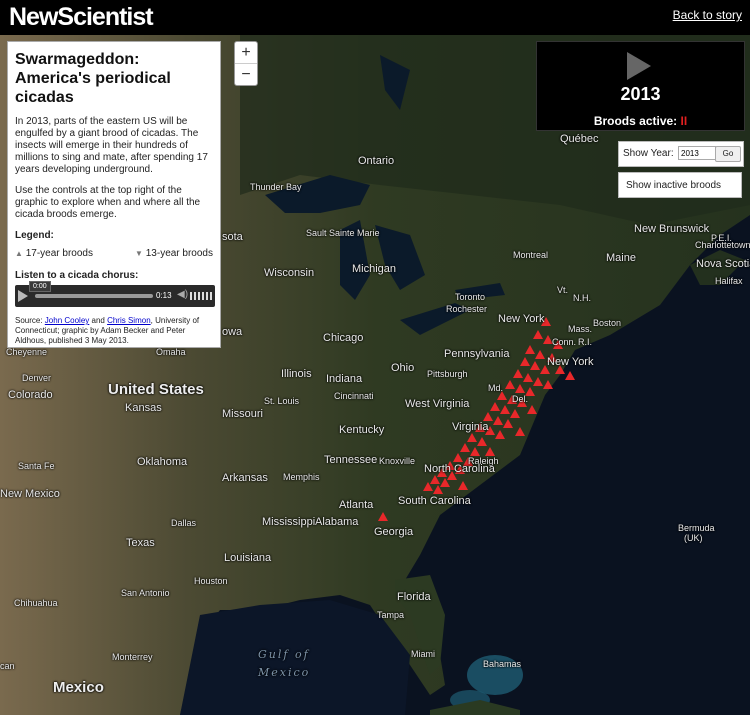 Image resolution: width=750 pixels, height=715 pixels. I want to click on label-thunder-bay: Thunder Bay, so click(276, 187).